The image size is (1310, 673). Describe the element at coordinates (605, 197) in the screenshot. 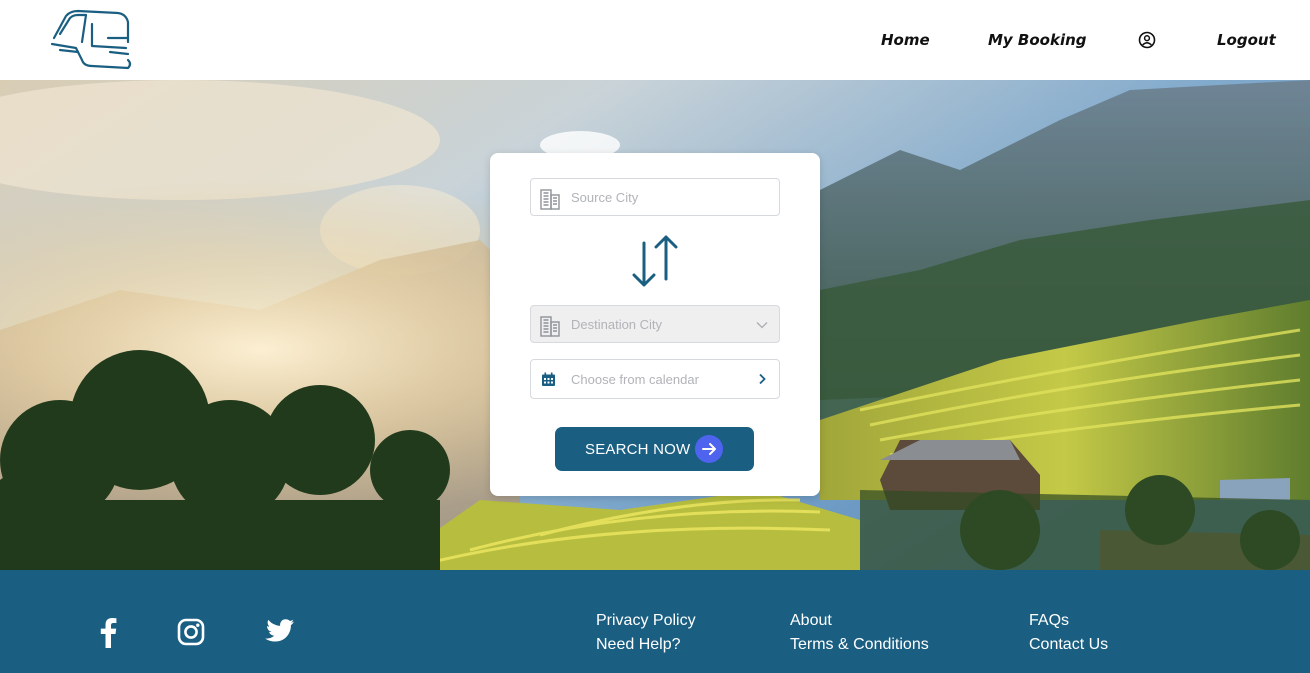

I see `source-city-placeholder: Source City` at that location.